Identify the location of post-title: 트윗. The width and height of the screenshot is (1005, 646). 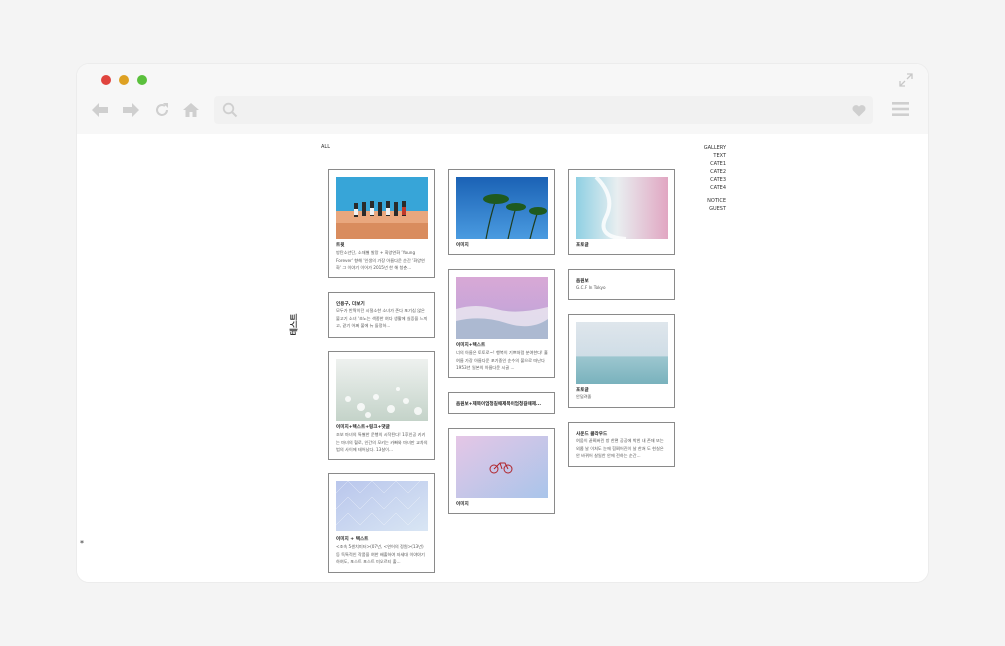
(340, 245).